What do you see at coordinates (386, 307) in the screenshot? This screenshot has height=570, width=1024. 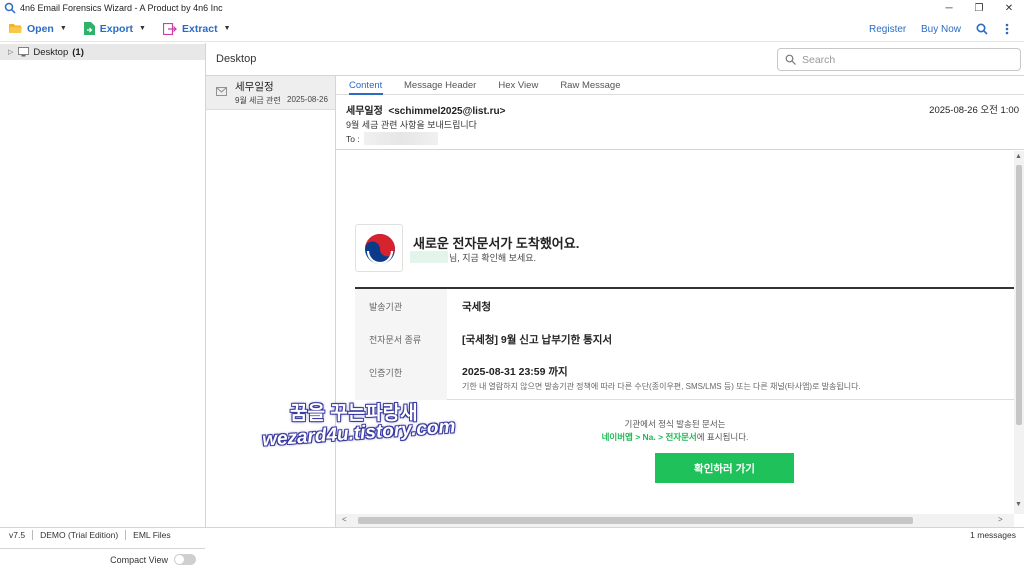 I see `row-label-sender: 발송기관` at bounding box center [386, 307].